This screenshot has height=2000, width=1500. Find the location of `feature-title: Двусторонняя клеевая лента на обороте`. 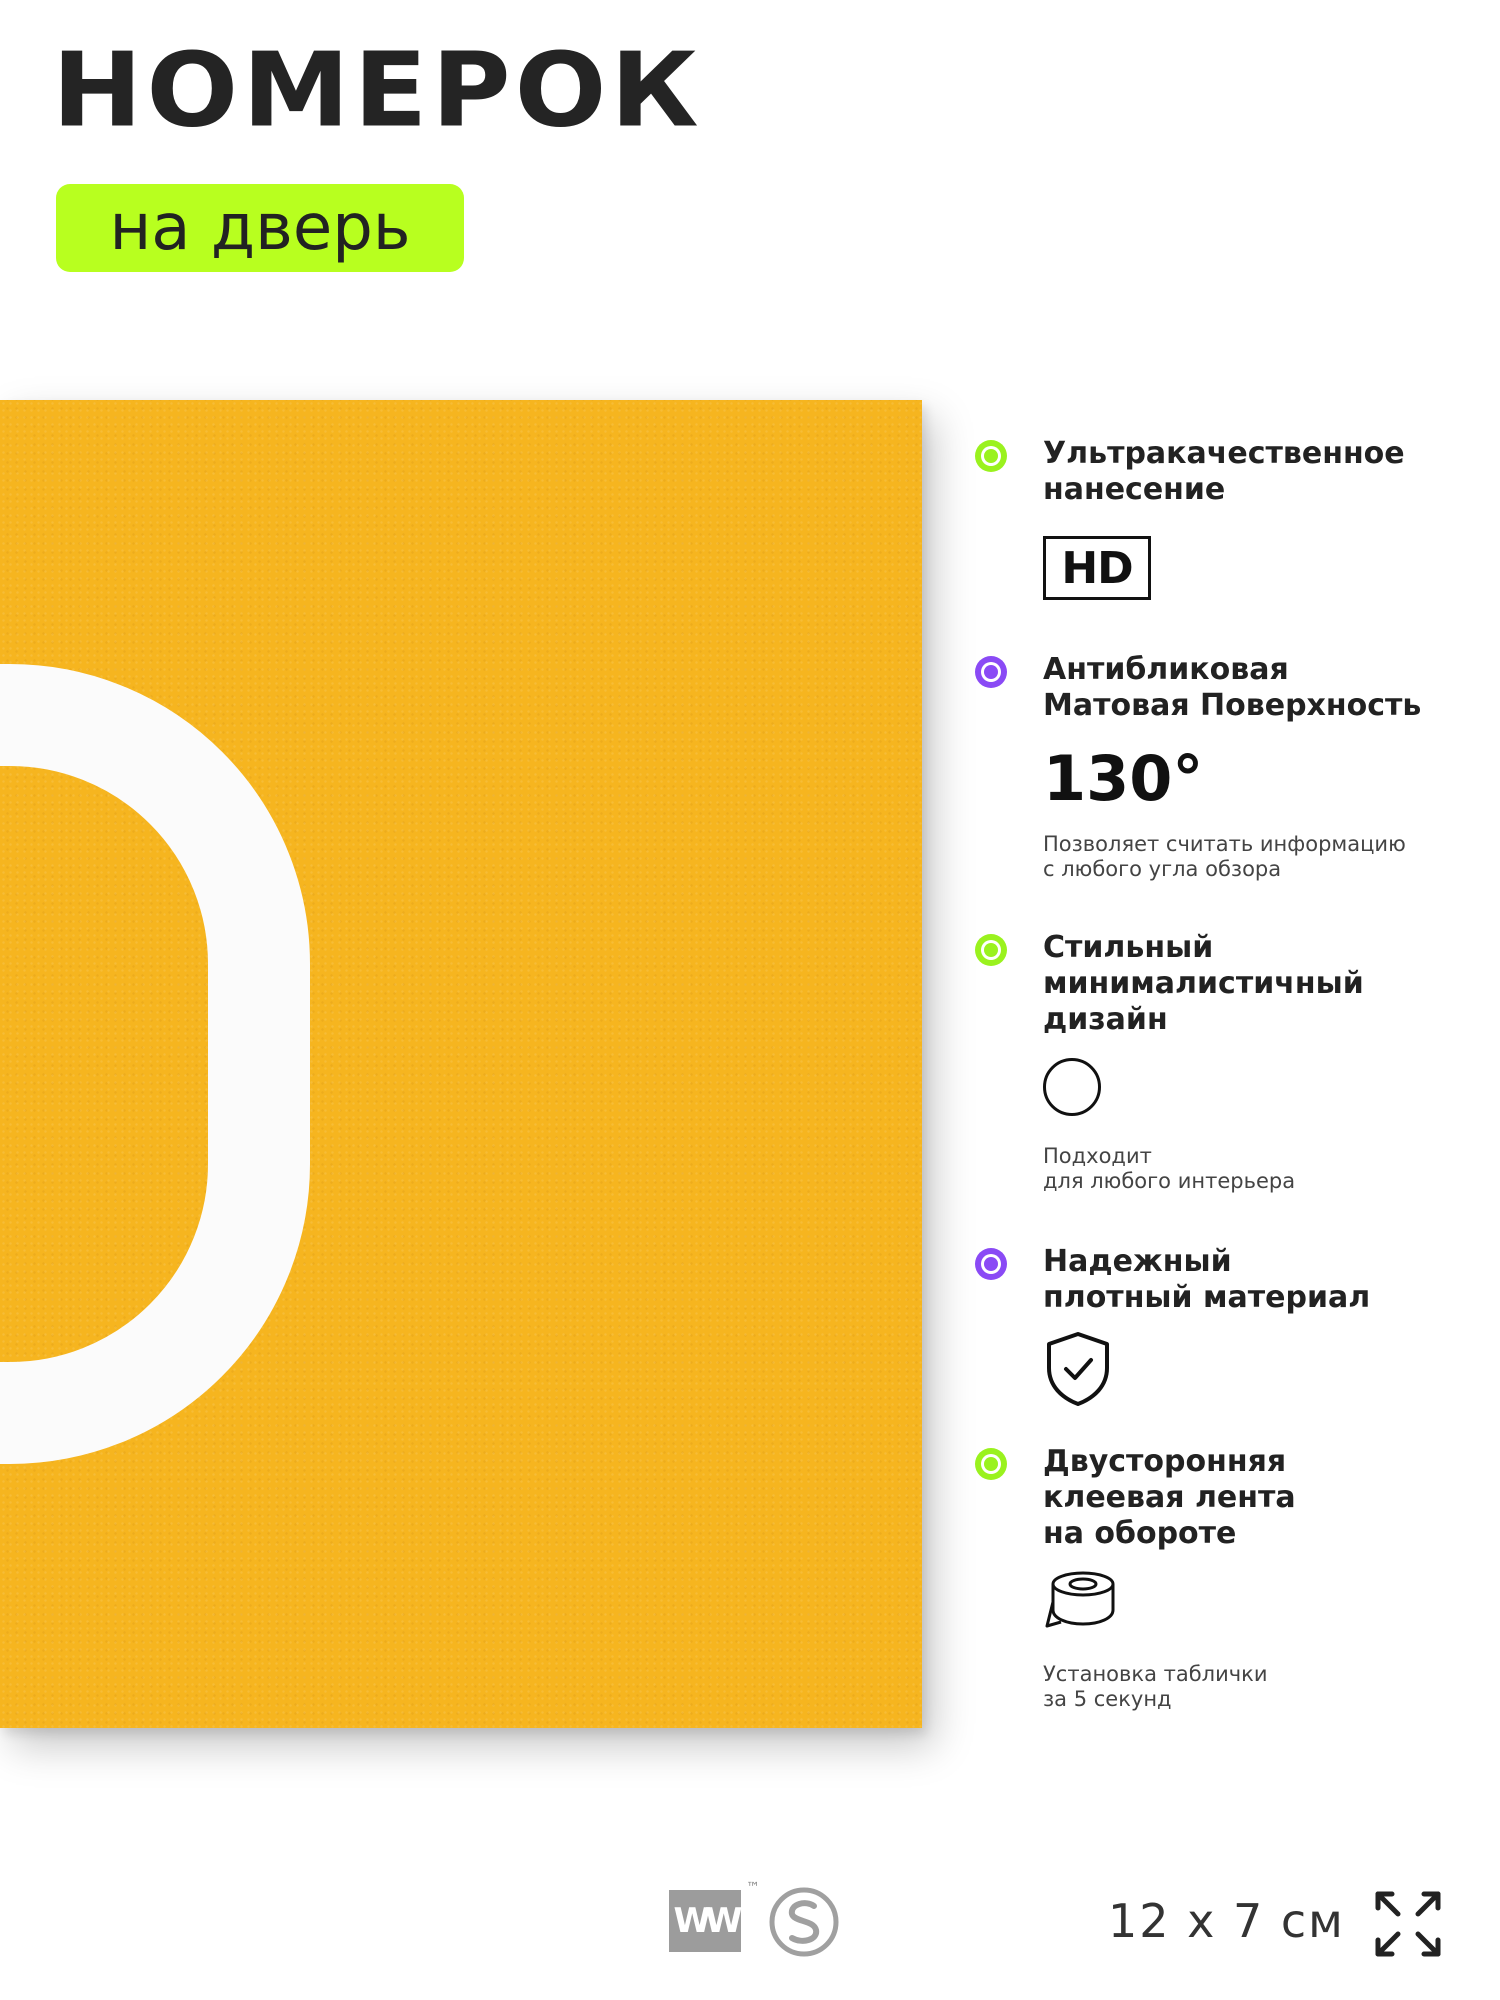

feature-title: Двусторонняя клеевая лента на обороте is located at coordinates (1169, 1497).